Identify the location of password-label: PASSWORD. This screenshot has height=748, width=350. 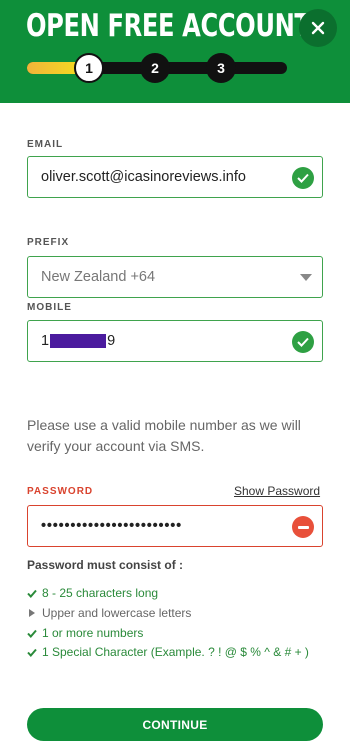
(60, 491).